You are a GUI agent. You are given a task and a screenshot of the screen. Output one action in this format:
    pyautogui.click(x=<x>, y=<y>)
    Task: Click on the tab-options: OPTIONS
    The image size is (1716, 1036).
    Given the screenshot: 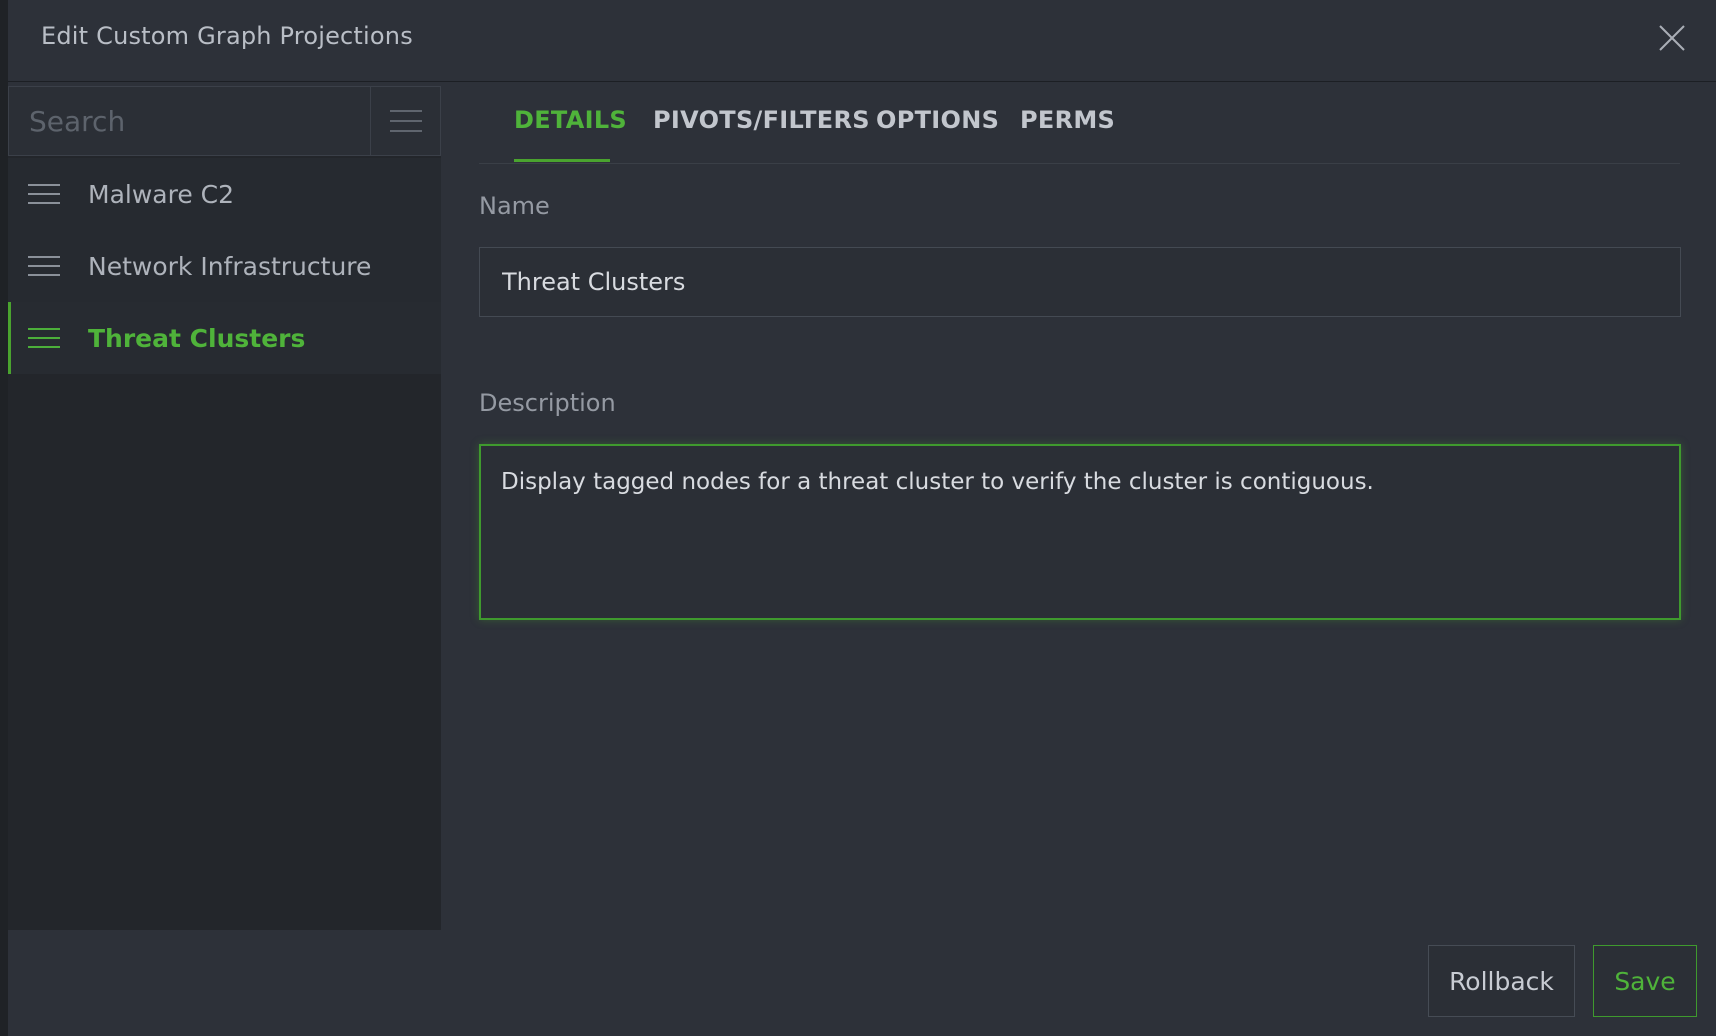 What is the action you would take?
    pyautogui.click(x=937, y=120)
    